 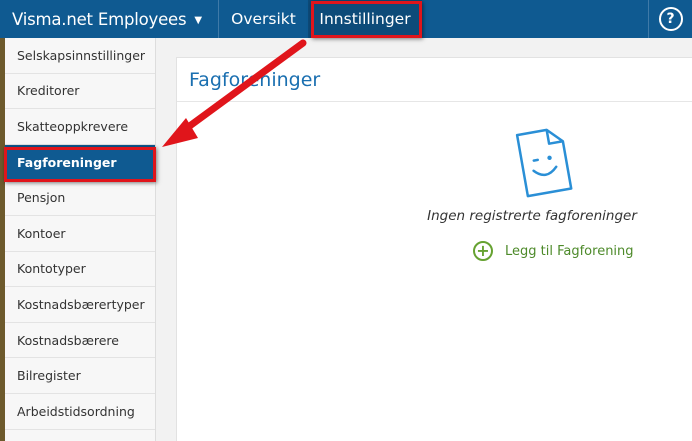 I want to click on app-switcher: Visma.net Employees ▼, so click(x=109, y=19).